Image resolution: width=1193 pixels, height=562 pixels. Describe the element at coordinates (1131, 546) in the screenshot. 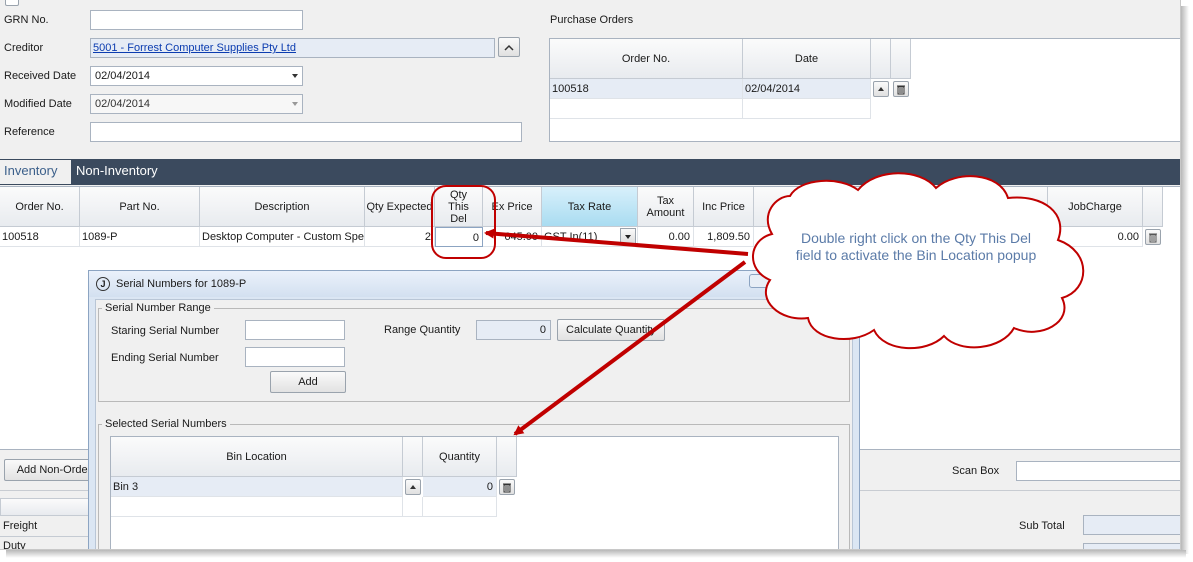

I see `next-total-field` at that location.